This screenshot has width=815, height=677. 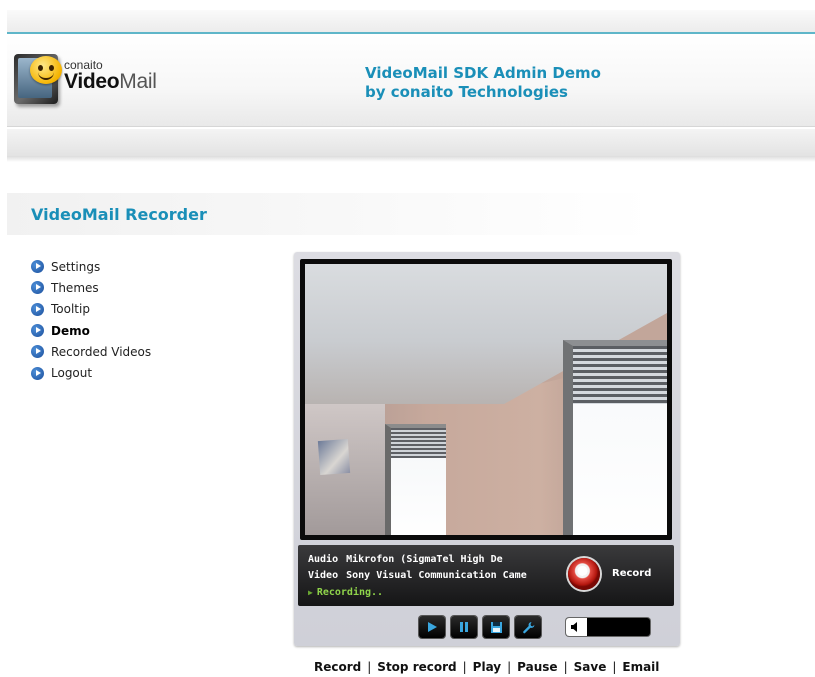 I want to click on volume-slider, so click(x=608, y=627).